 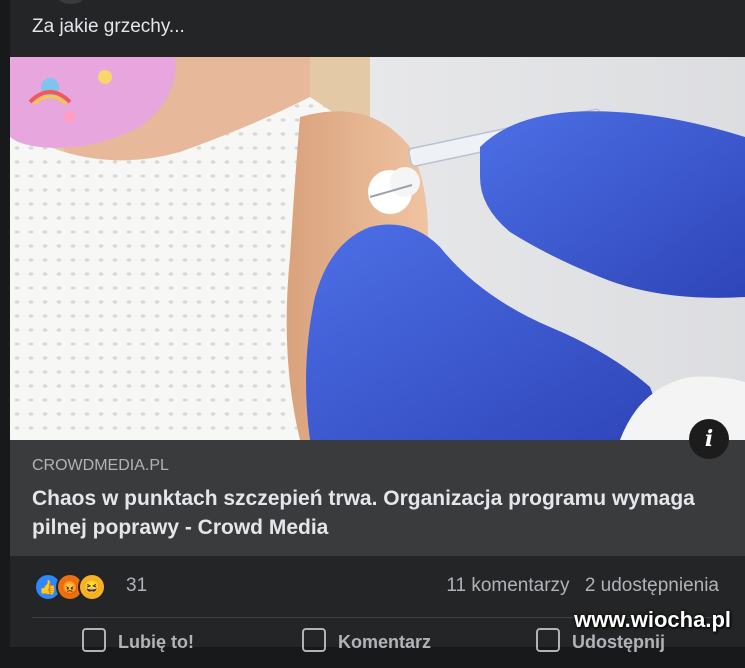 What do you see at coordinates (652, 619) in the screenshot?
I see `watermark: www.wiocha.pl` at bounding box center [652, 619].